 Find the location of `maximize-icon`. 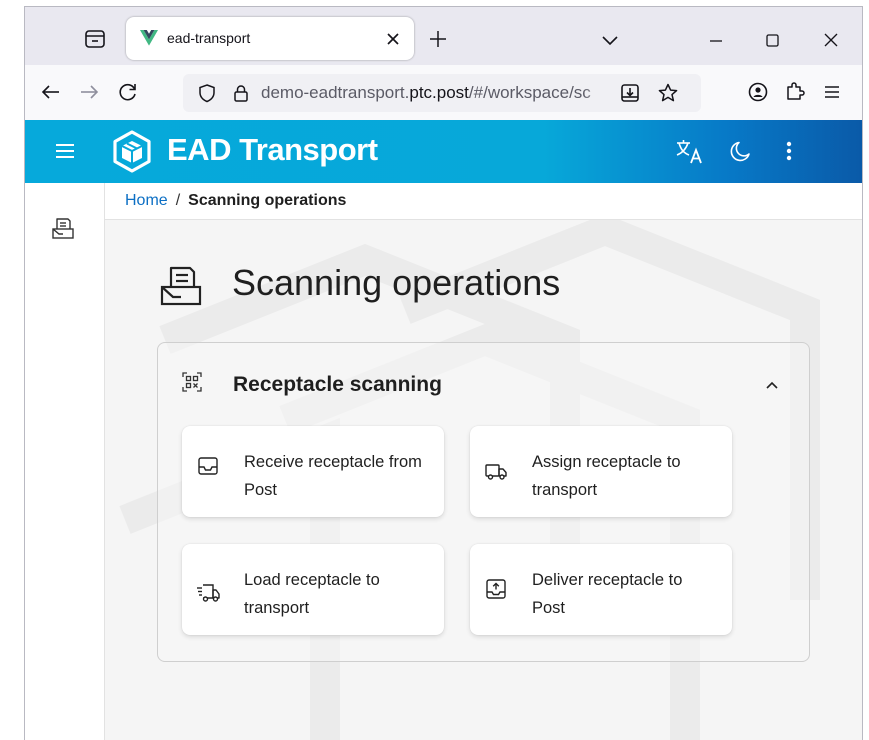

maximize-icon is located at coordinates (772, 40).